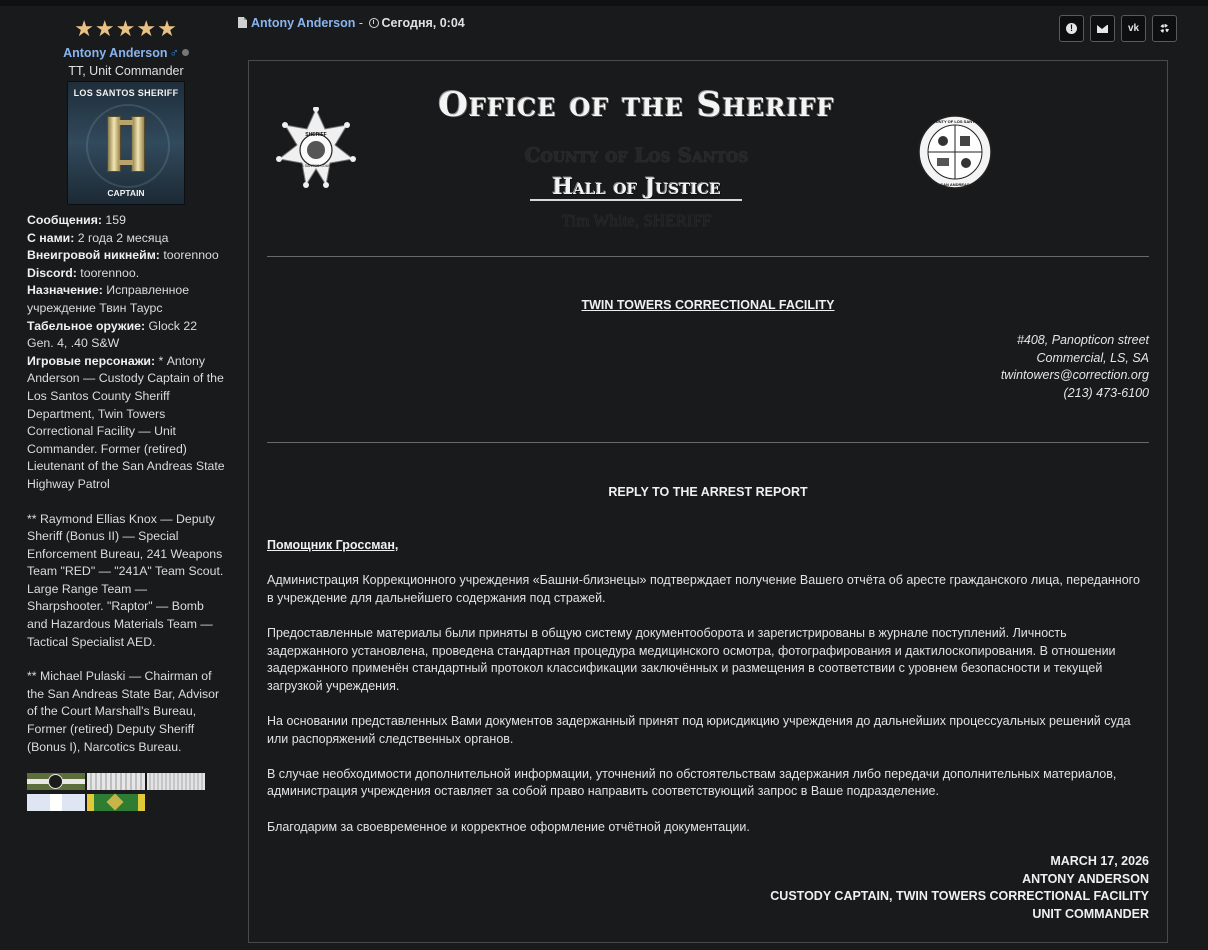 The image size is (1208, 950). Describe the element at coordinates (708, 492) in the screenshot. I see `reply-title: REPLY TO THE ARREST REPORT` at that location.